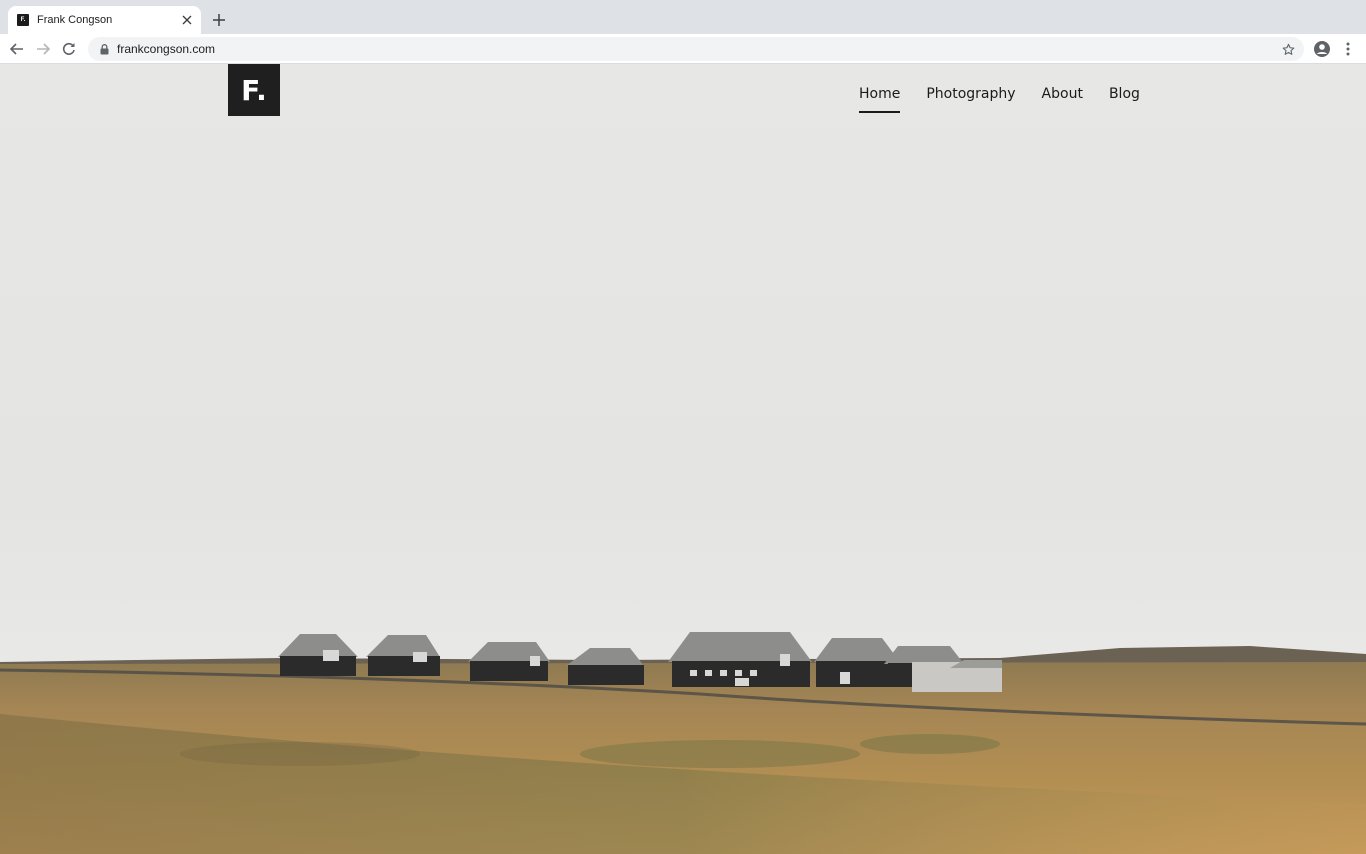  What do you see at coordinates (1124, 99) in the screenshot?
I see `nav-blog-link: Blog` at bounding box center [1124, 99].